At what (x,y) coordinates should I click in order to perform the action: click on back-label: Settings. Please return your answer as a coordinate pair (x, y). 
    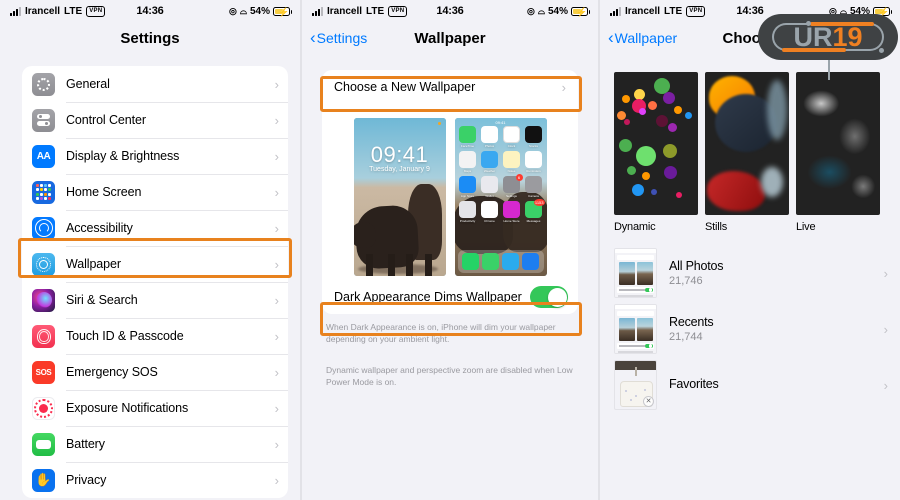
    Looking at the image, I should click on (342, 38).